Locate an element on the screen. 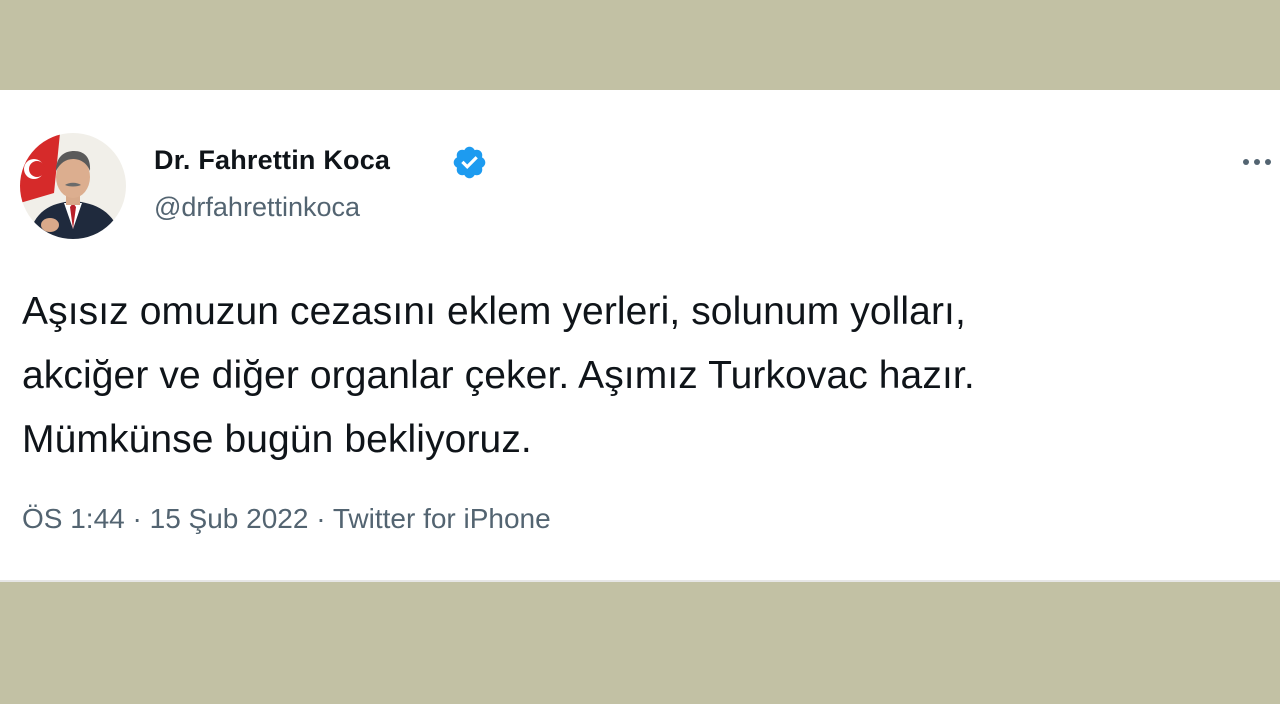 The image size is (1280, 704). avatar-image is located at coordinates (73, 186).